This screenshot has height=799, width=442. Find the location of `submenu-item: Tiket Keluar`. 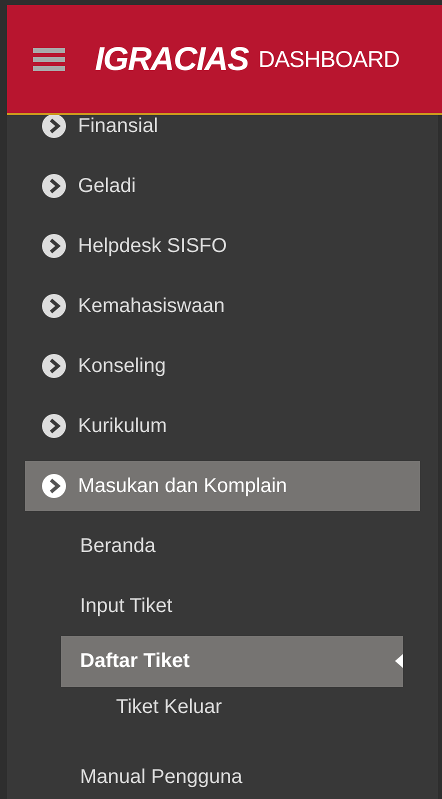

submenu-item: Tiket Keluar is located at coordinates (222, 707).